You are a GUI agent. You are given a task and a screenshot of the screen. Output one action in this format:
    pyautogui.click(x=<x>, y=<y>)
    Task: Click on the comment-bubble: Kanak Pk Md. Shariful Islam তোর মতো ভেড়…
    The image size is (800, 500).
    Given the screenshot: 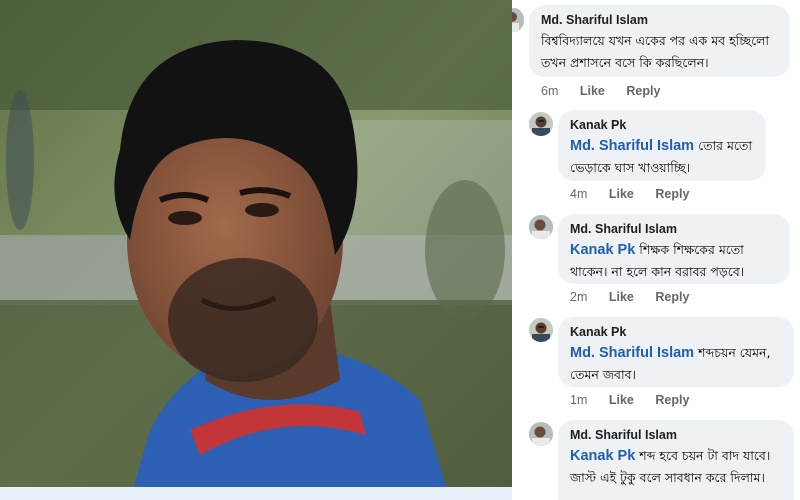 What is the action you would take?
    pyautogui.click(x=662, y=145)
    